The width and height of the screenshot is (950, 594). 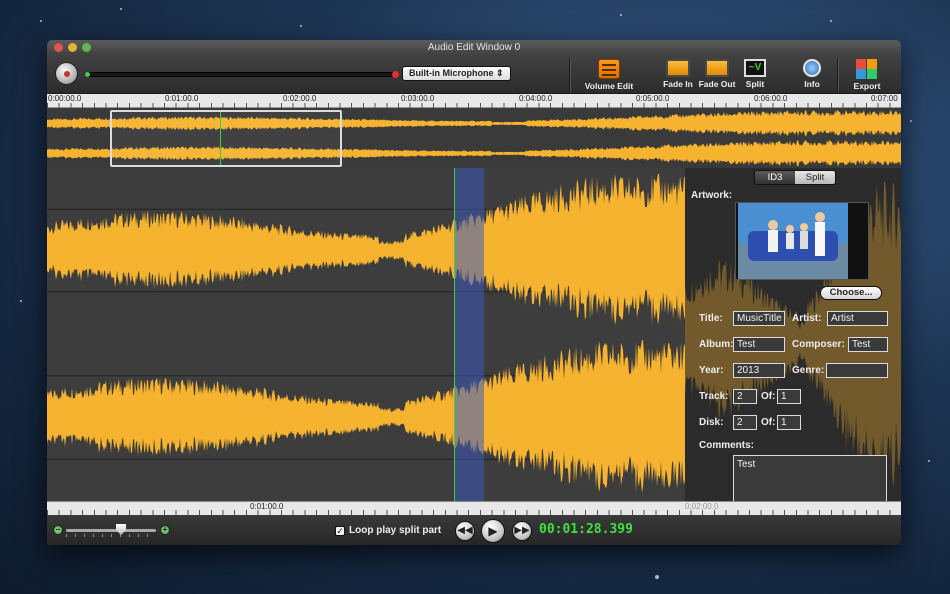 I want to click on ruler-tick-label: 0:04:00.0, so click(x=536, y=98).